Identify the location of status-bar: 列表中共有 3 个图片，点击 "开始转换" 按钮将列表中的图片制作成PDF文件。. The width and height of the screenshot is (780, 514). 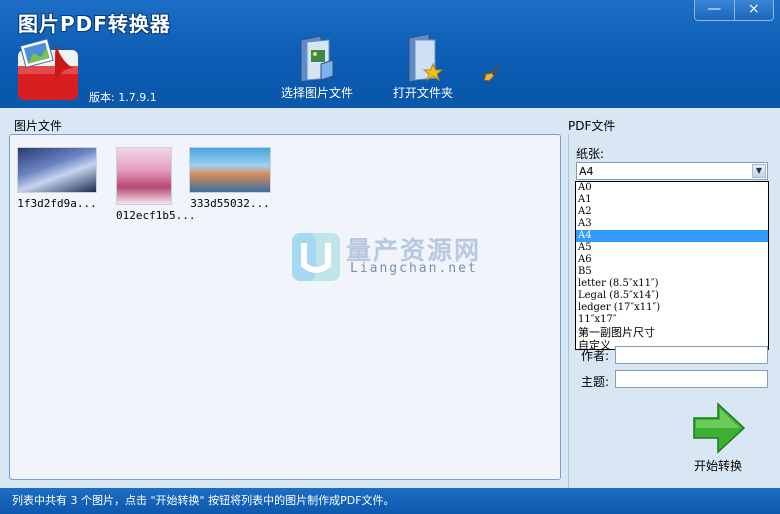
(390, 501).